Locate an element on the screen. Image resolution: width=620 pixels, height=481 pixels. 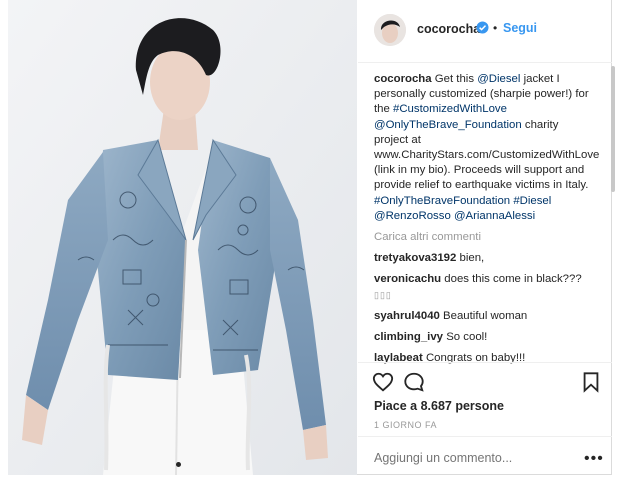
comment-username: climbing_ivy is located at coordinates (408, 337).